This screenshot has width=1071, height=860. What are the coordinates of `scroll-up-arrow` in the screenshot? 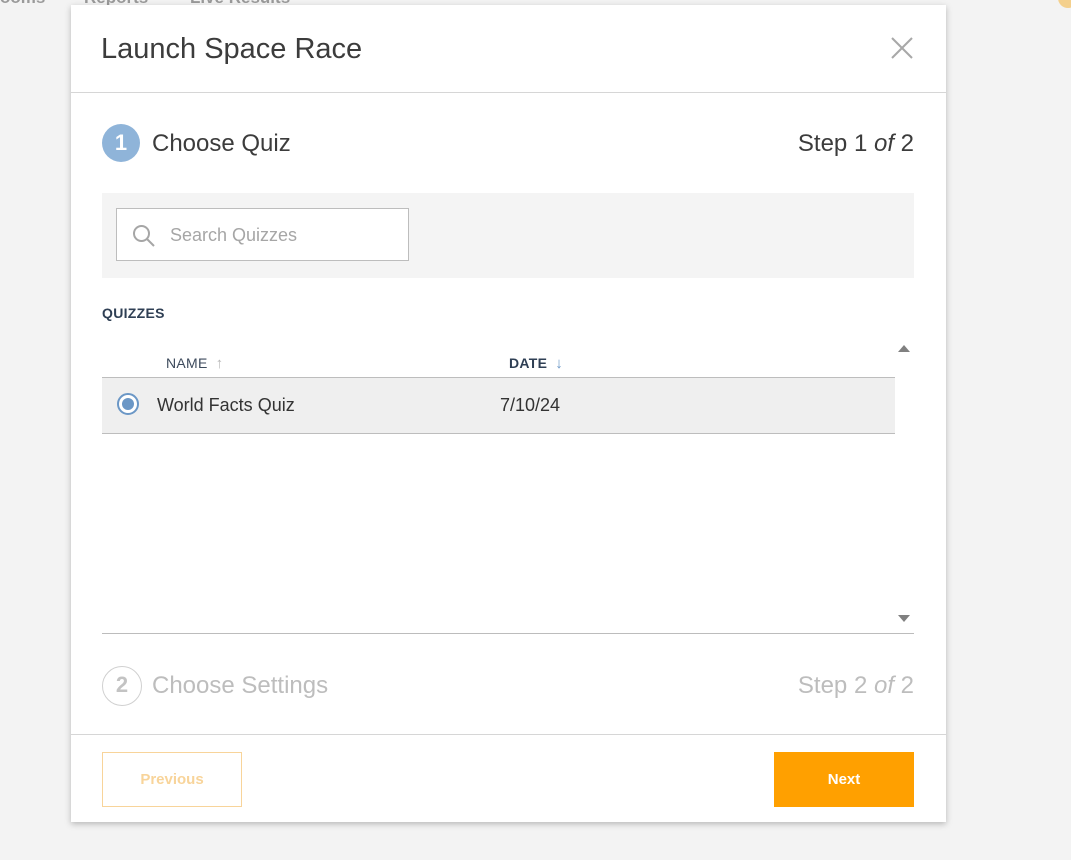 It's located at (904, 348).